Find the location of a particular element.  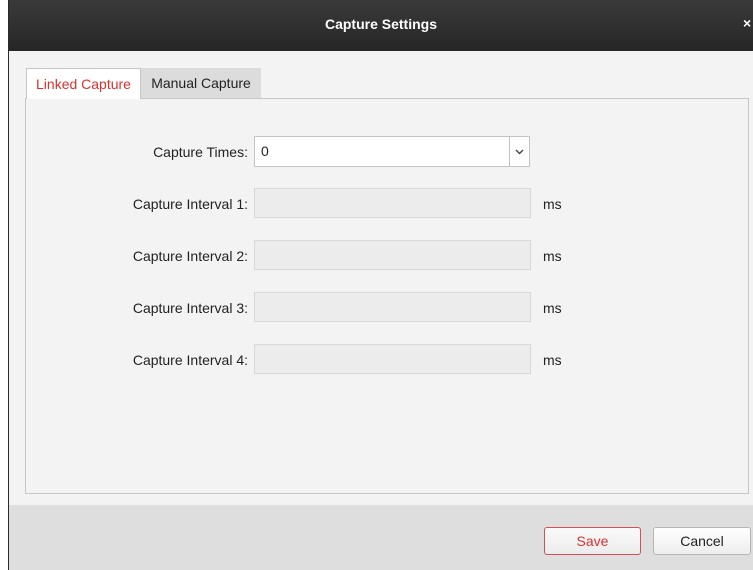

tab-linked-capture: Linked Capture is located at coordinates (83, 83).